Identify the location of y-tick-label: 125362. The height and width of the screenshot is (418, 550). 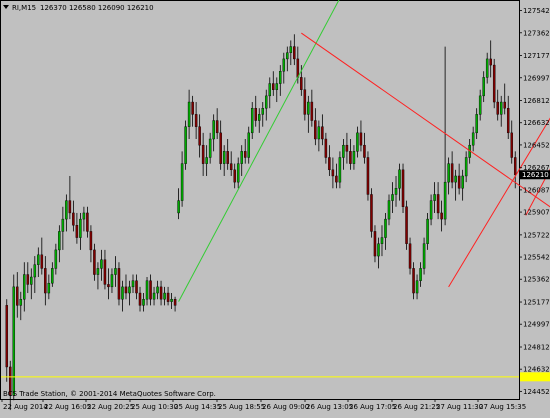
(536, 280).